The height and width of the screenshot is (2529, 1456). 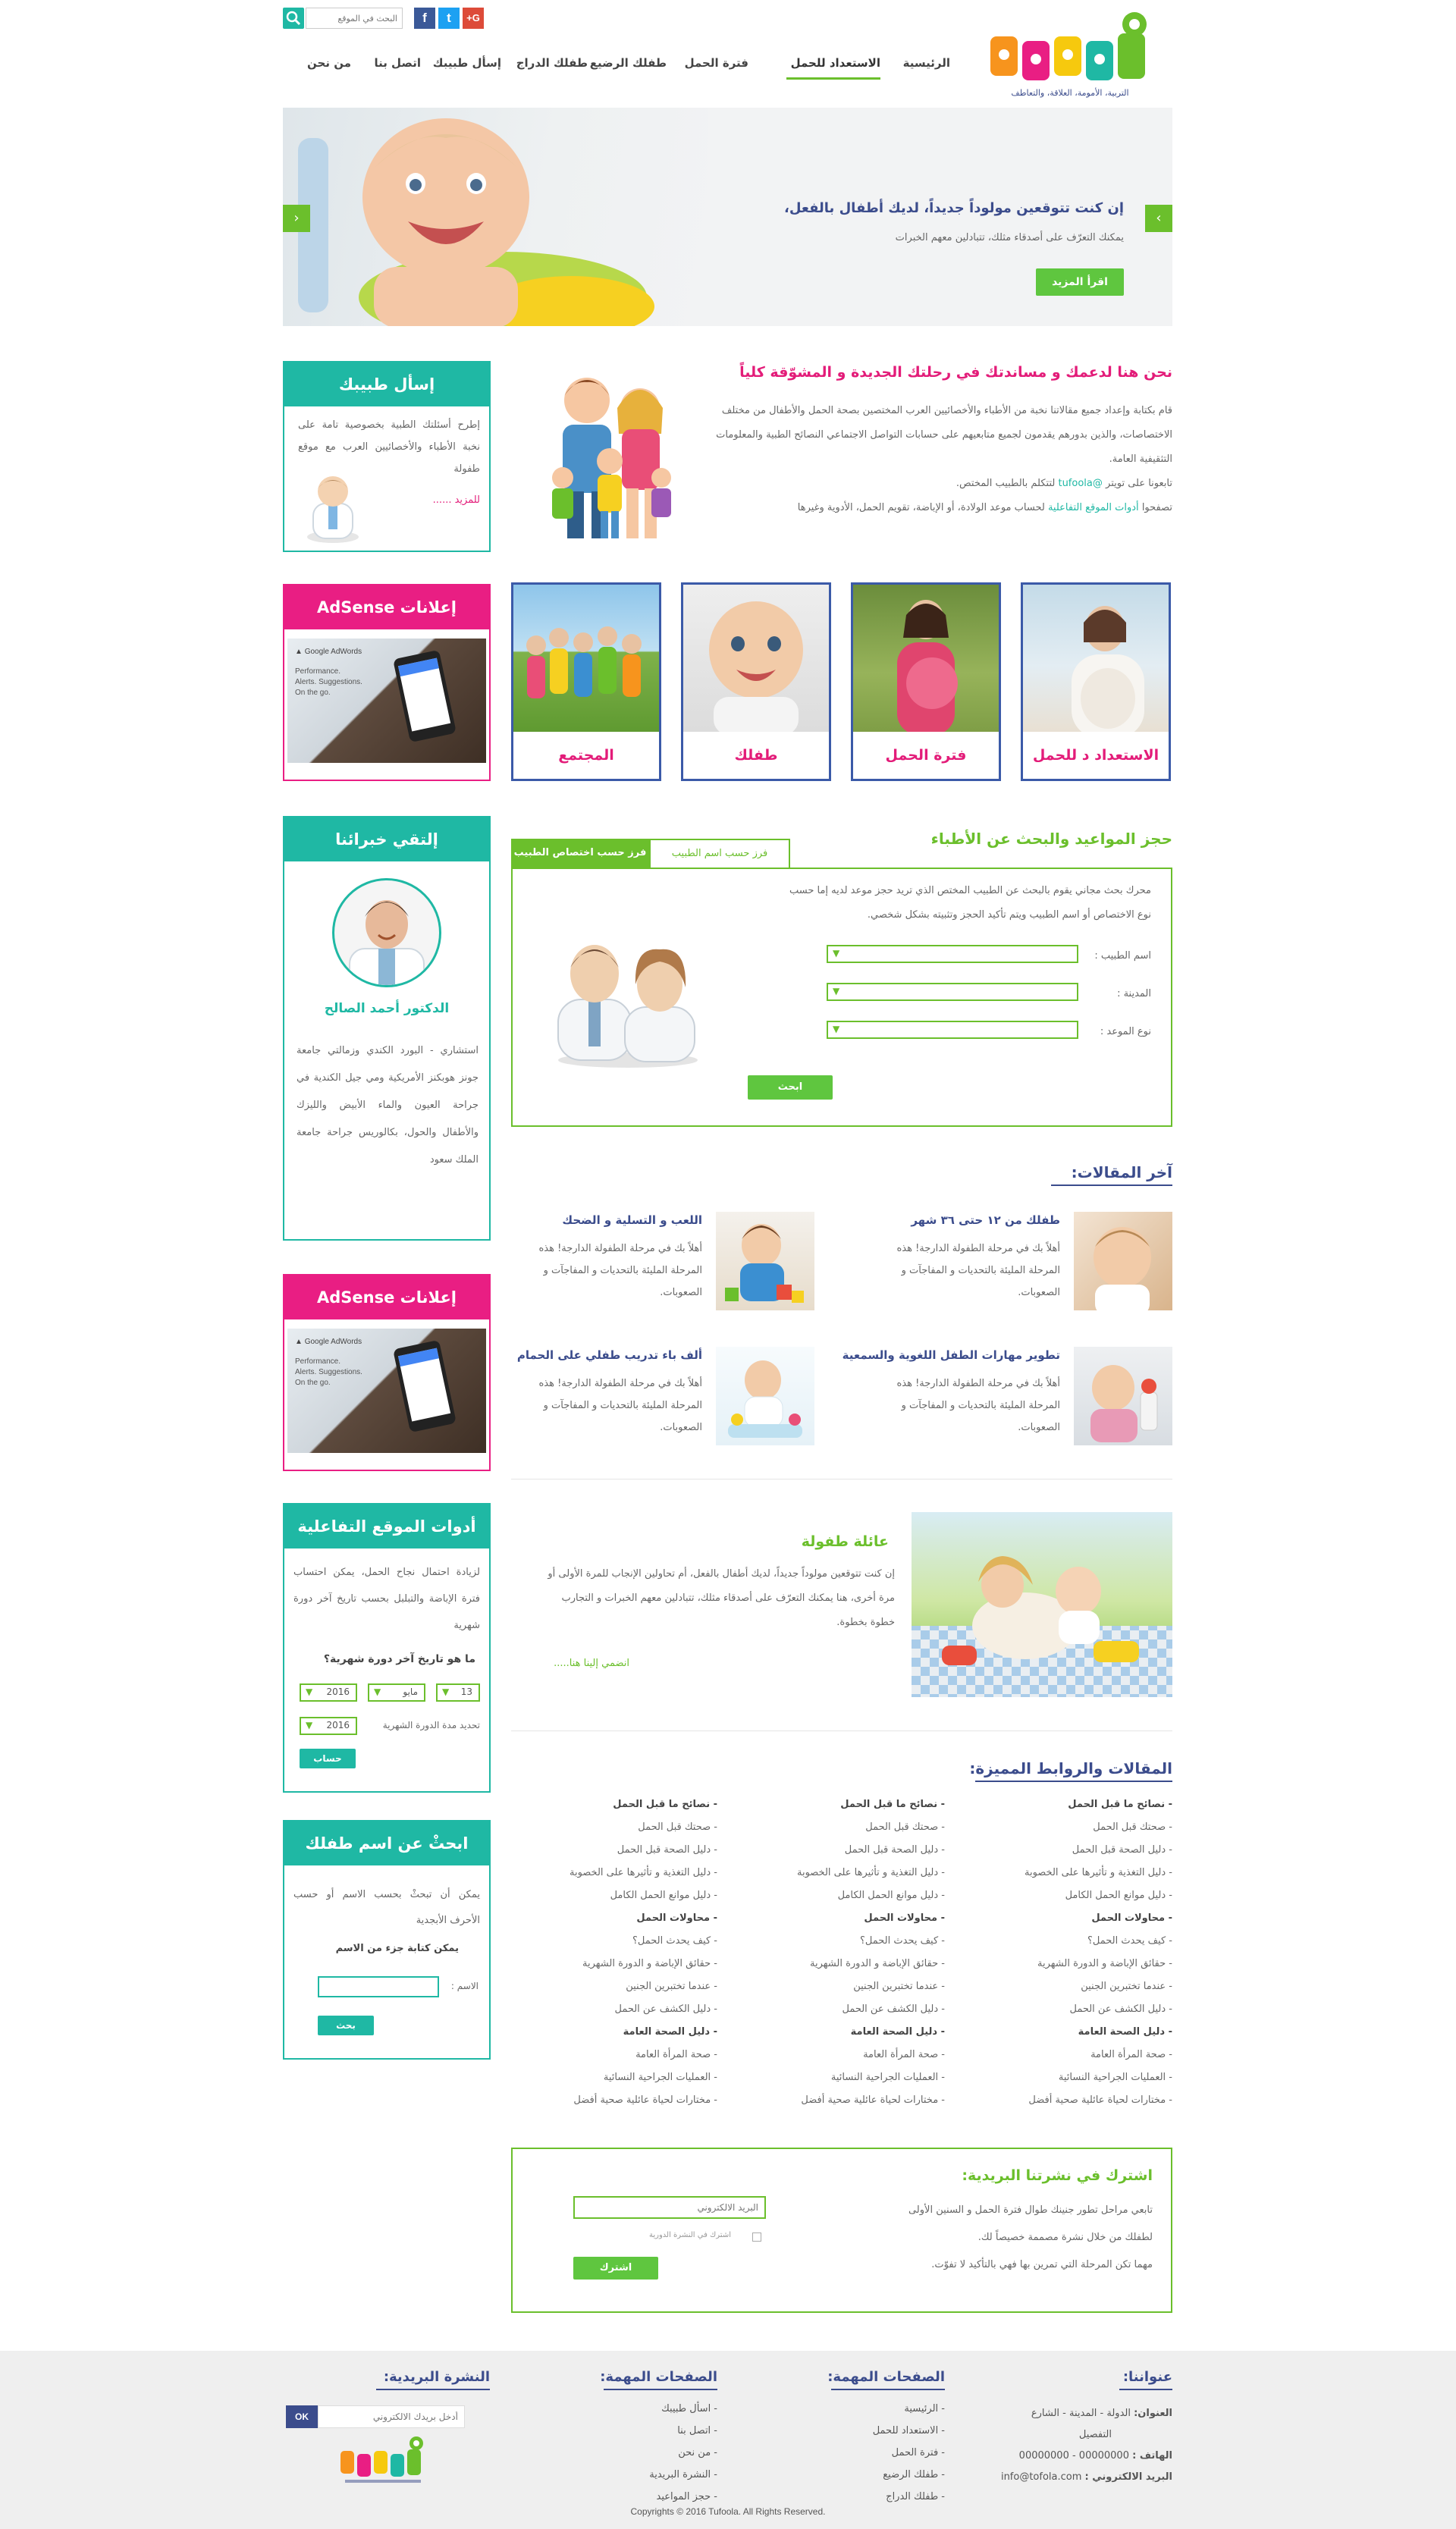 I want to click on city-select: ▼, so click(x=952, y=992).